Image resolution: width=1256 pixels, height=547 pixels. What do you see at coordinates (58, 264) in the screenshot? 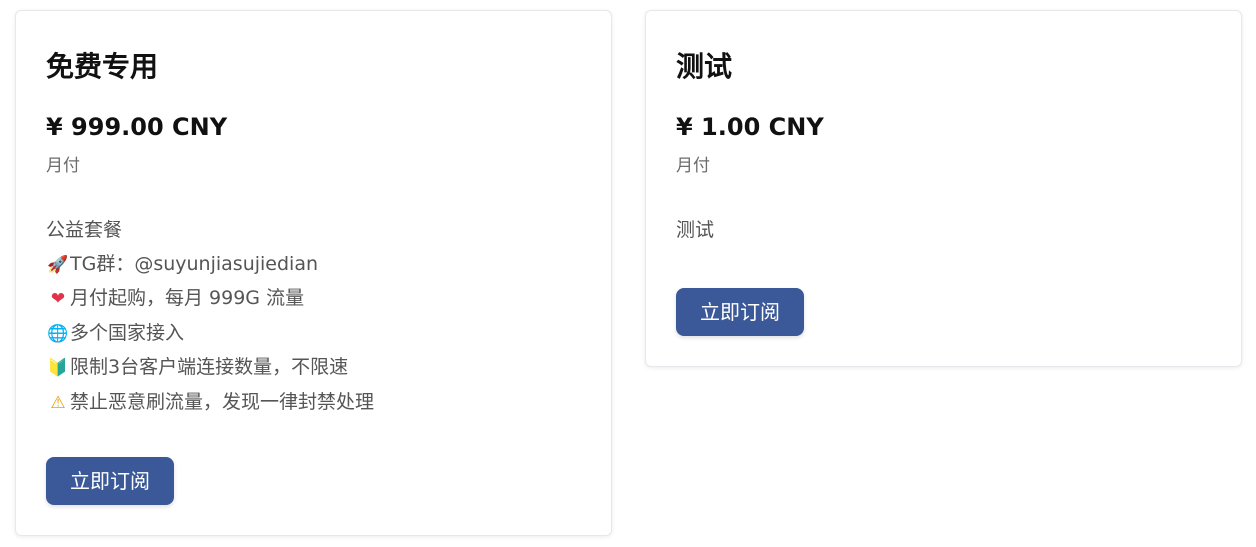
I see `rocket-icon: 🚀` at bounding box center [58, 264].